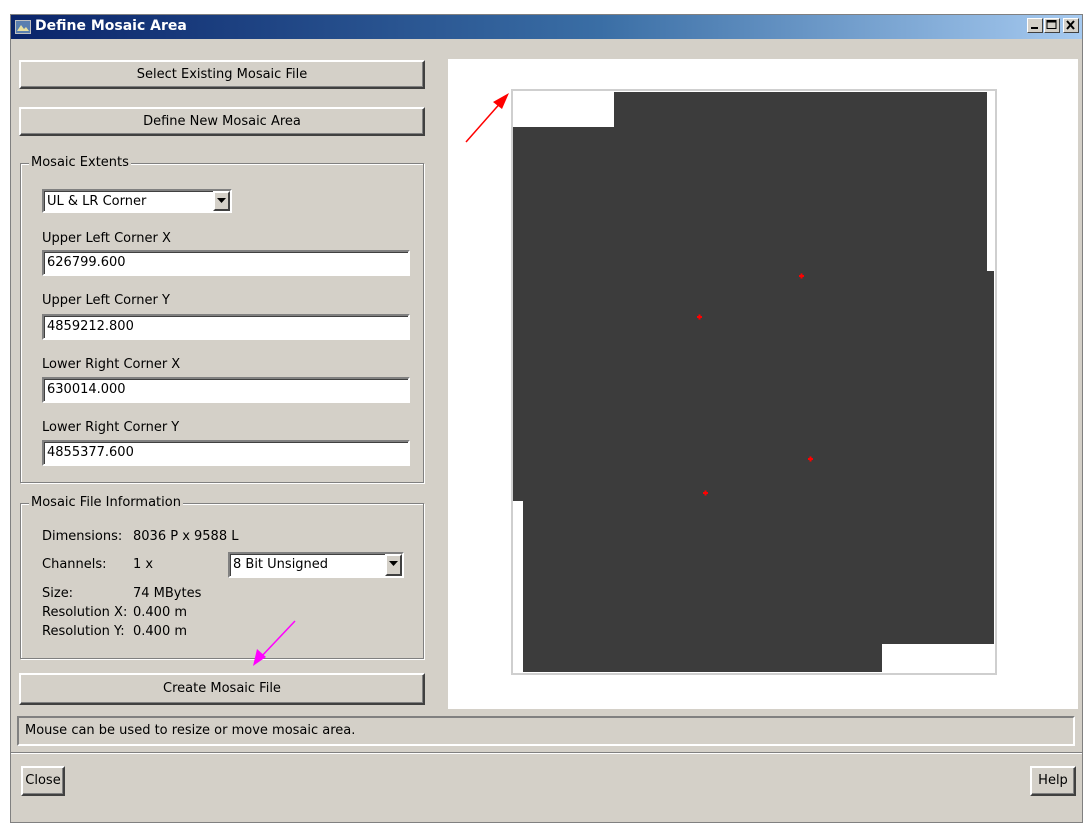 The width and height of the screenshot is (1083, 823). I want to click on extents-mode-dropdown-button, so click(221, 201).